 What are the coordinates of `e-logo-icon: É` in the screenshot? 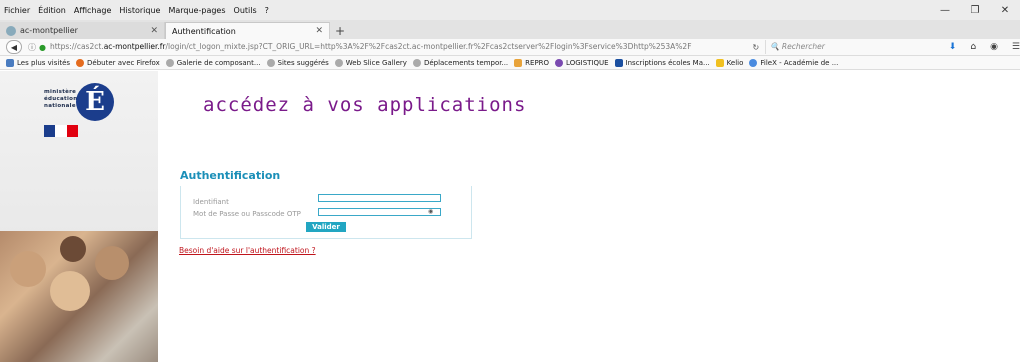 It's located at (95, 102).